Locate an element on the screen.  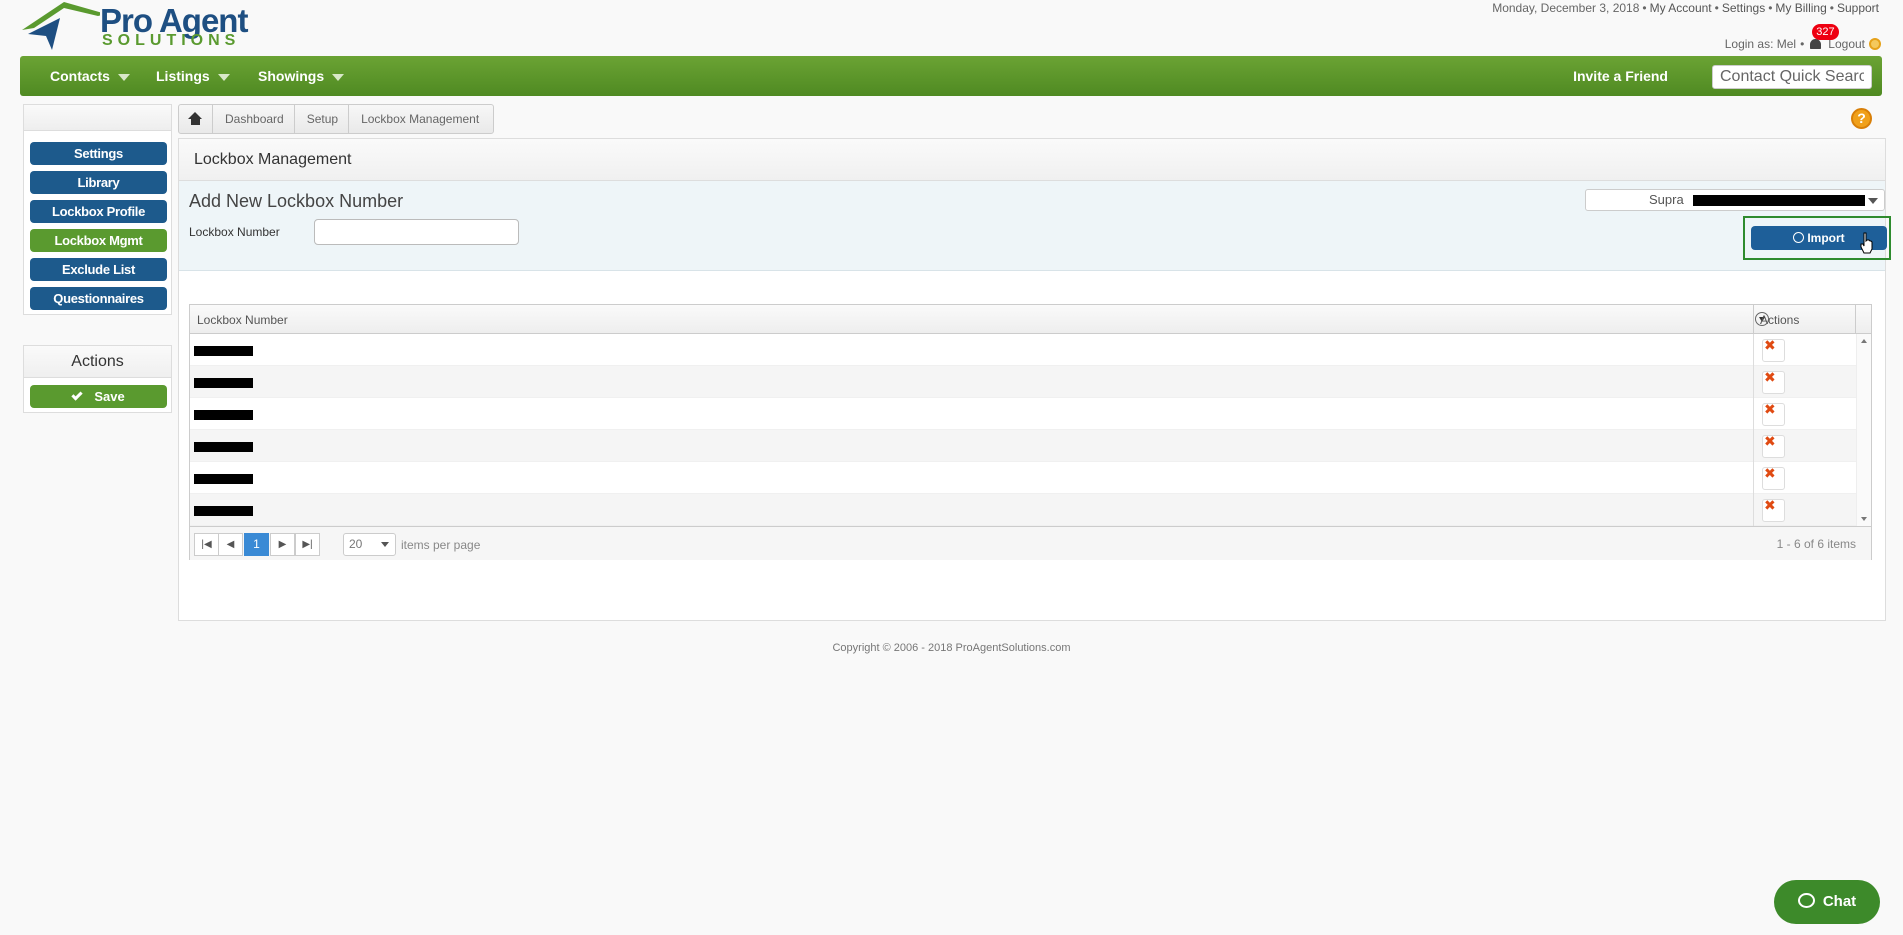
check-icon is located at coordinates (77, 395).